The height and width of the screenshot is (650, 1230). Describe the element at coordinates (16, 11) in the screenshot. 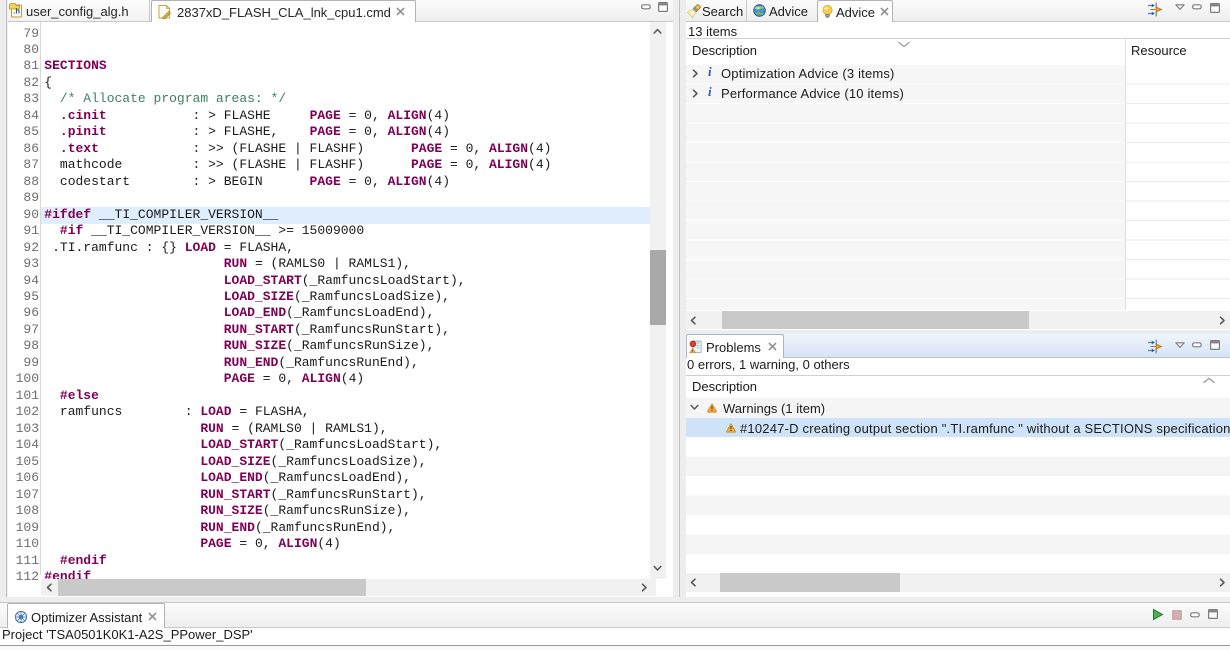

I see `svg-text: .h` at that location.